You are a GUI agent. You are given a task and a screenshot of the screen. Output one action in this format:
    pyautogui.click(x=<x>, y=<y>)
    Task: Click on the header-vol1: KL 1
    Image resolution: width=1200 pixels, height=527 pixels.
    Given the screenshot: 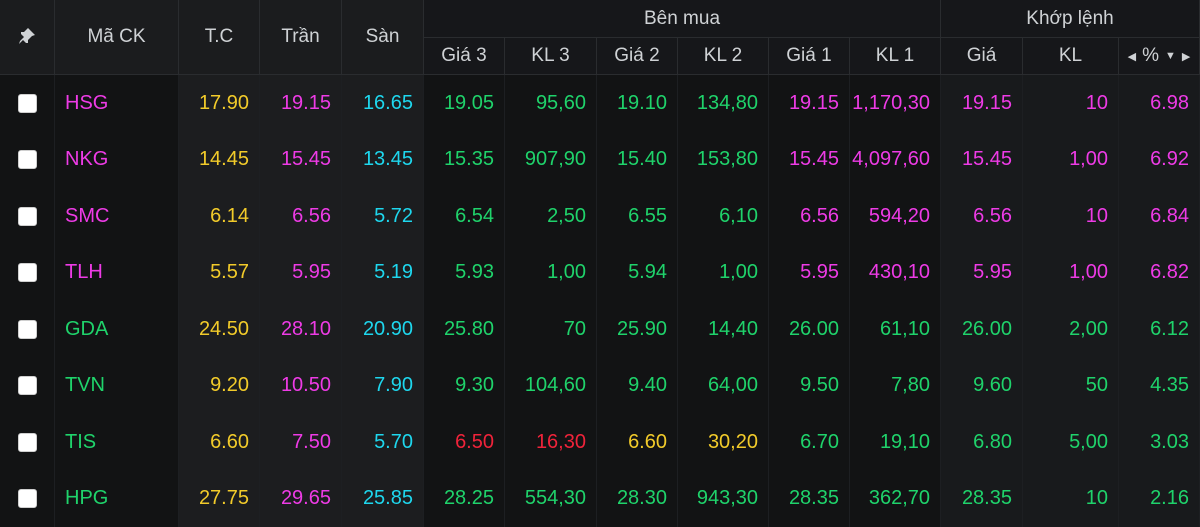 What is the action you would take?
    pyautogui.click(x=895, y=56)
    